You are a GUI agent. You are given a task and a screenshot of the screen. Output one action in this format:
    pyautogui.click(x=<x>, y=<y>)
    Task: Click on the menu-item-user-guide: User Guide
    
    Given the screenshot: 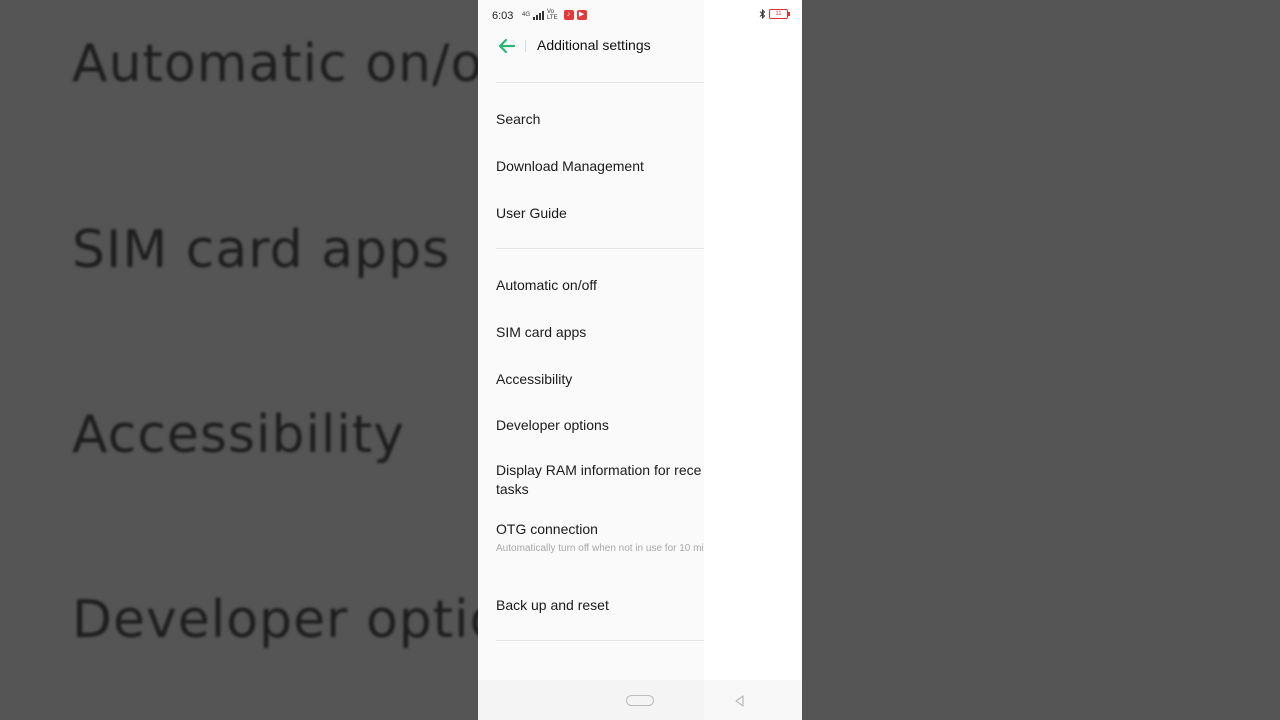 What is the action you would take?
    pyautogui.click(x=616, y=213)
    